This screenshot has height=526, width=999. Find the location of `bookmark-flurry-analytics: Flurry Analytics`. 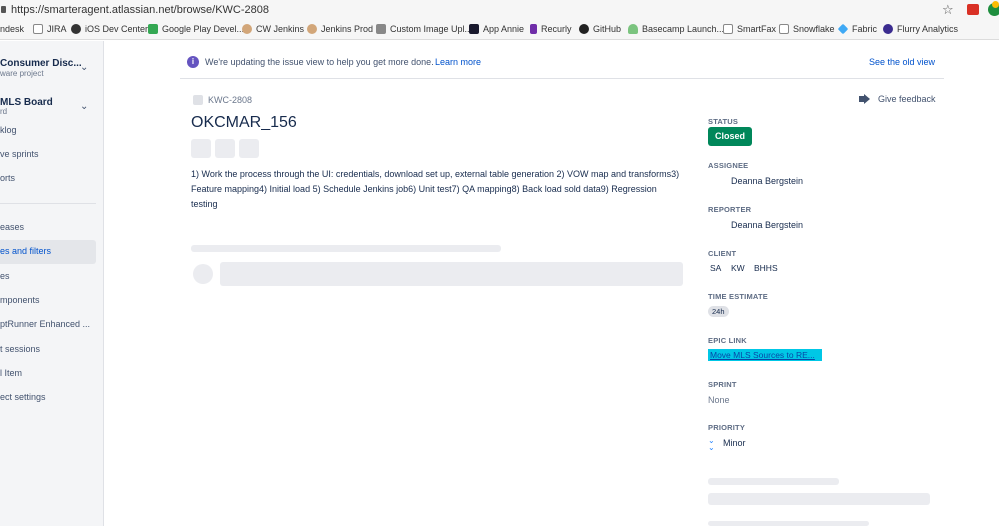

bookmark-flurry-analytics: Flurry Analytics is located at coordinates (920, 29).